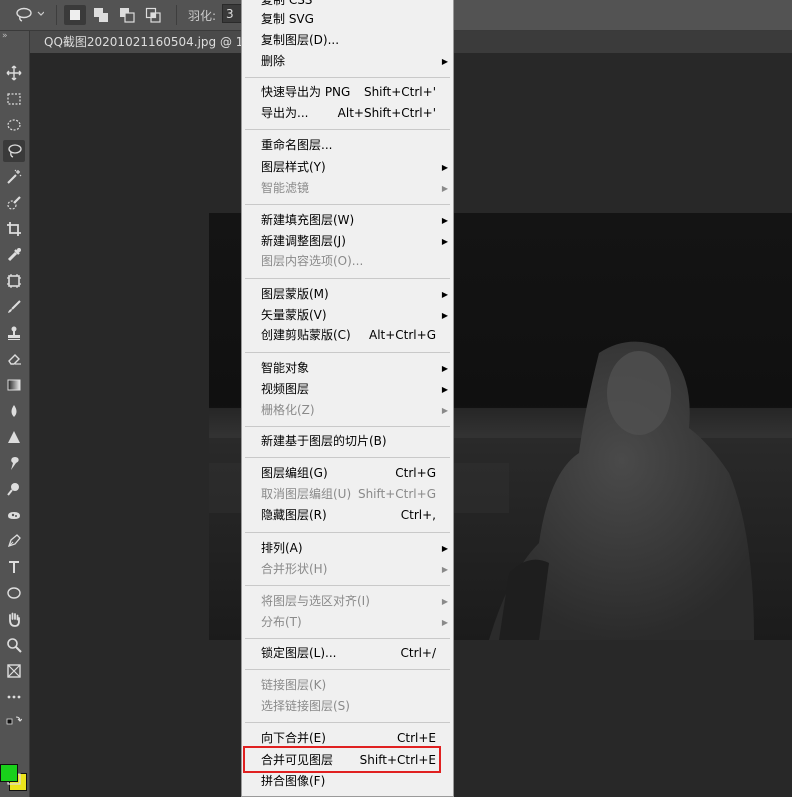 Image resolution: width=792 pixels, height=797 pixels. What do you see at coordinates (347, 781) in the screenshot?
I see `menu-item-flatten-image: 拼合图像(F)` at bounding box center [347, 781].